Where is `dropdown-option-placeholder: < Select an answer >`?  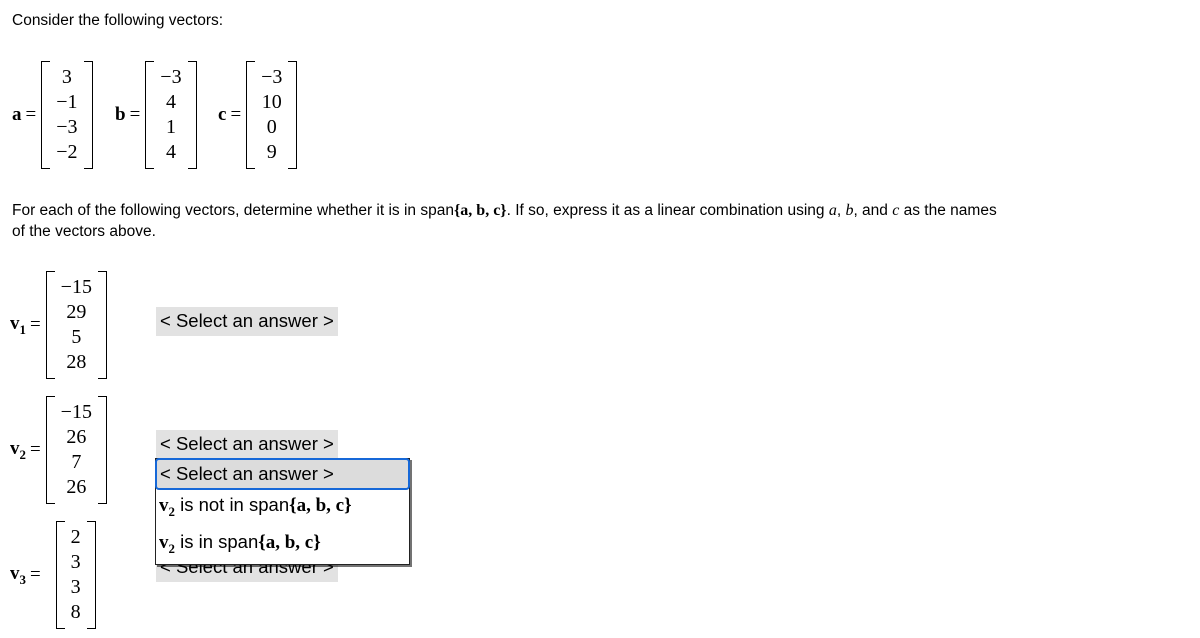
dropdown-option-placeholder: < Select an answer > is located at coordinates (282, 474).